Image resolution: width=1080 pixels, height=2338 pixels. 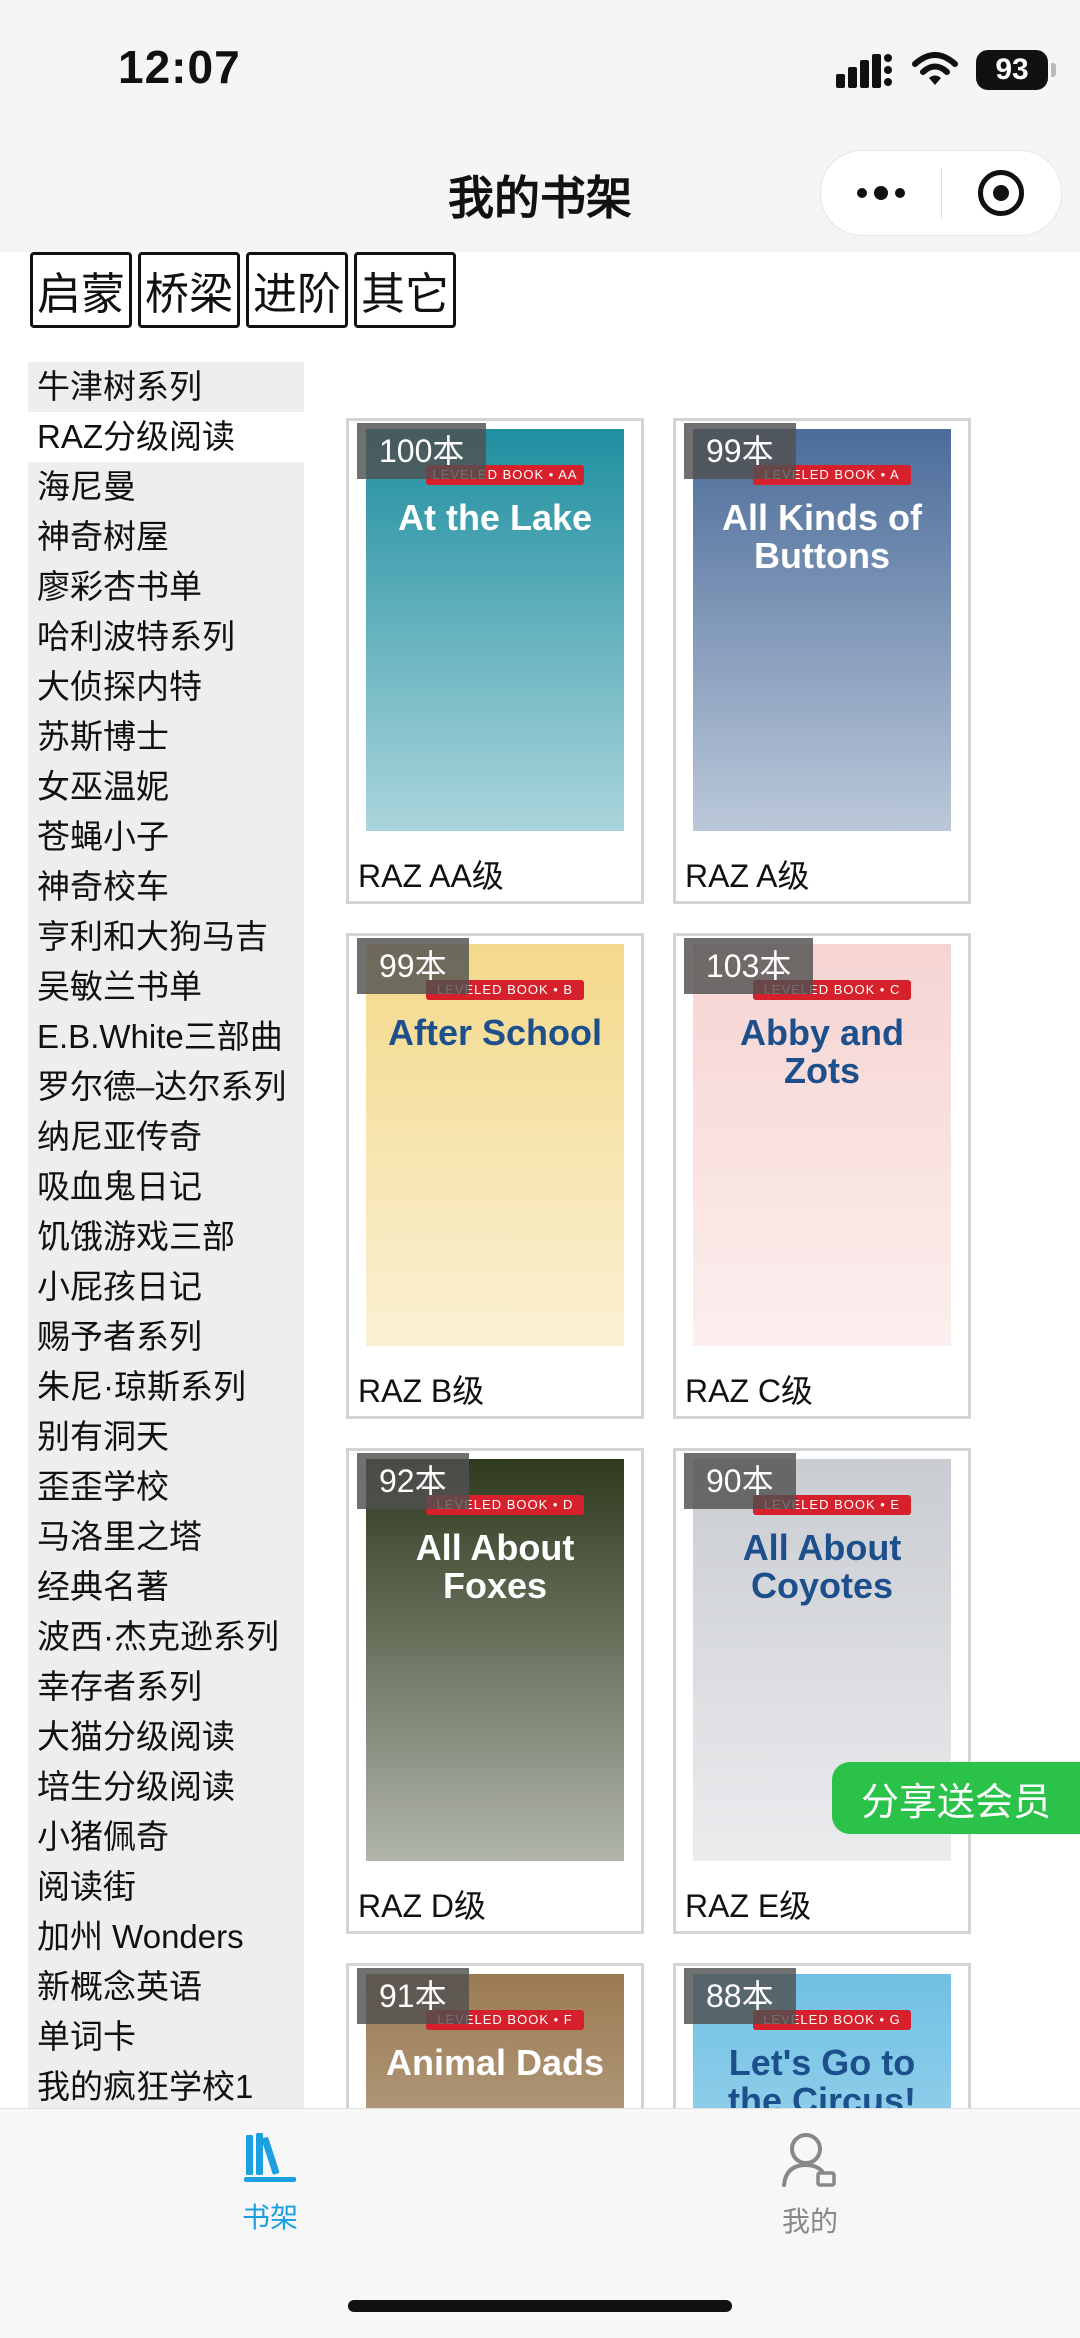 I want to click on sidebar-item: E.B.White三部曲, so click(x=166, y=1037).